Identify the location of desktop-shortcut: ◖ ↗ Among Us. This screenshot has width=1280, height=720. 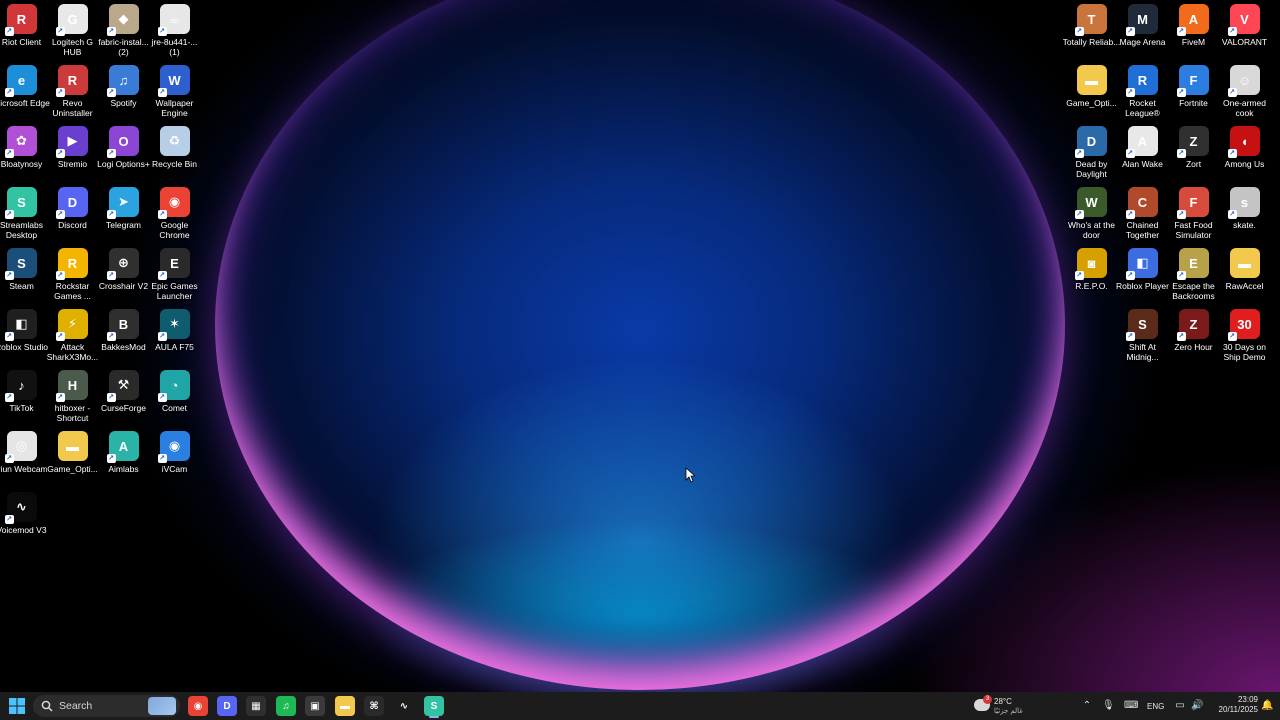
(1244, 155).